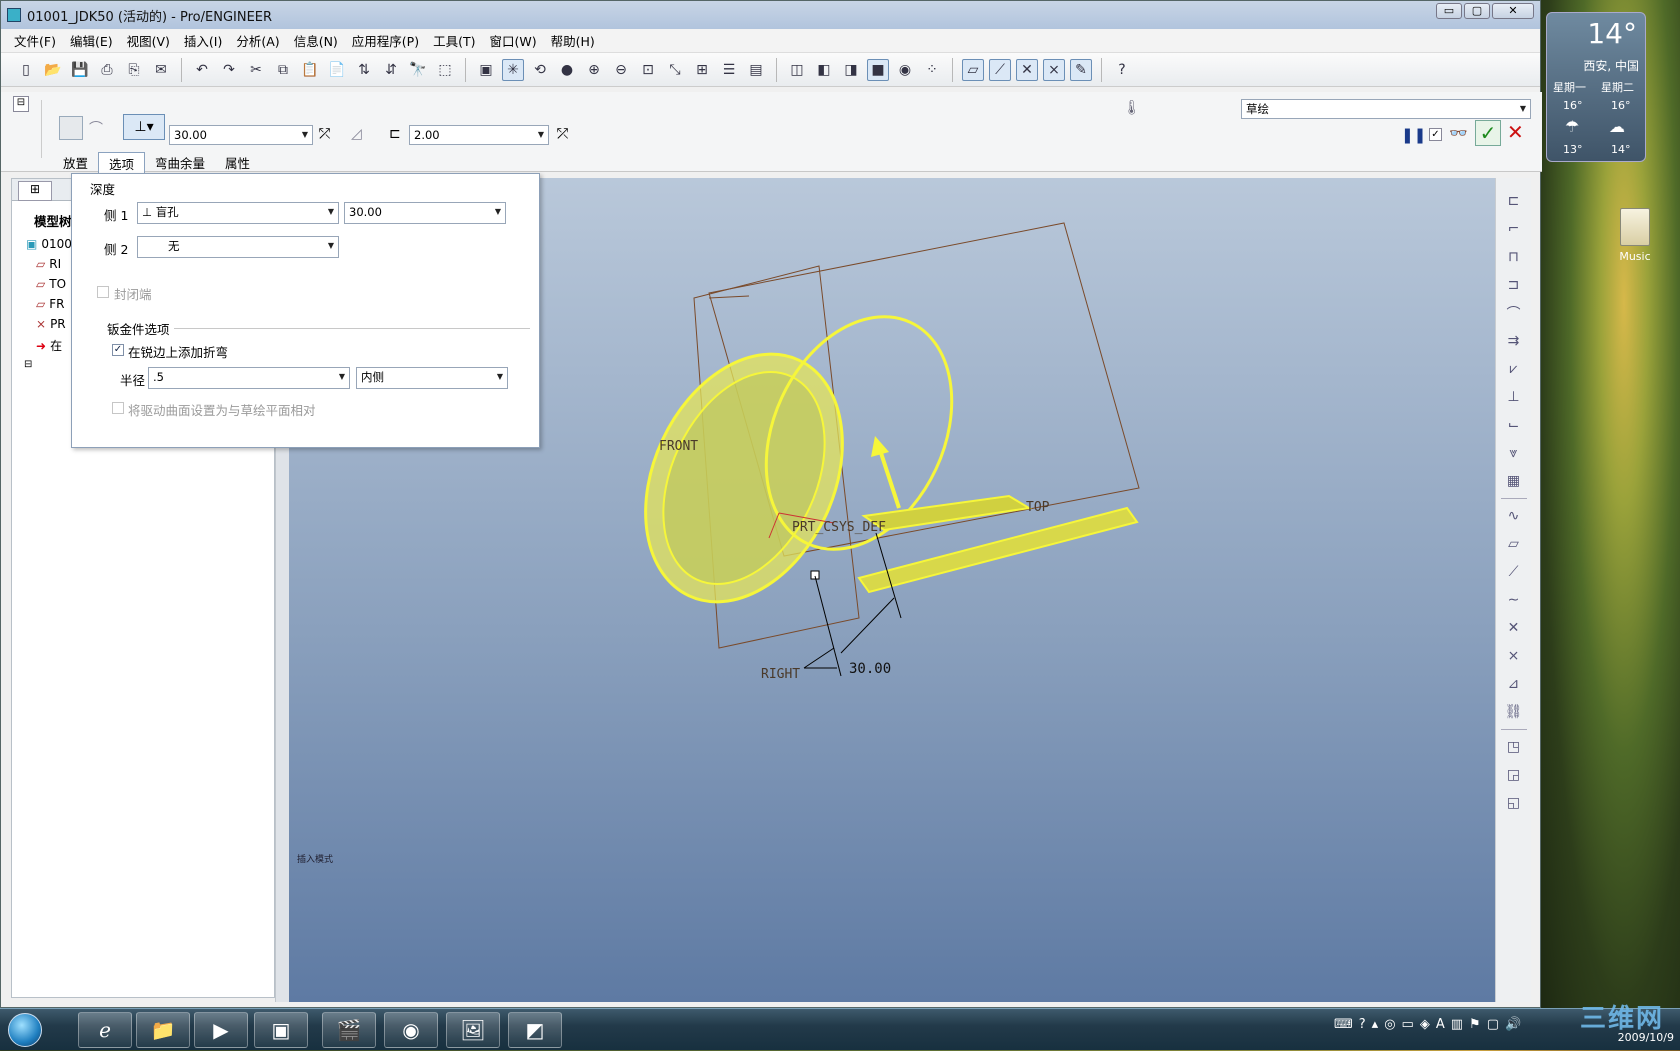  What do you see at coordinates (1375, 1024) in the screenshot?
I see `chevron-up-icon: ▴` at bounding box center [1375, 1024].